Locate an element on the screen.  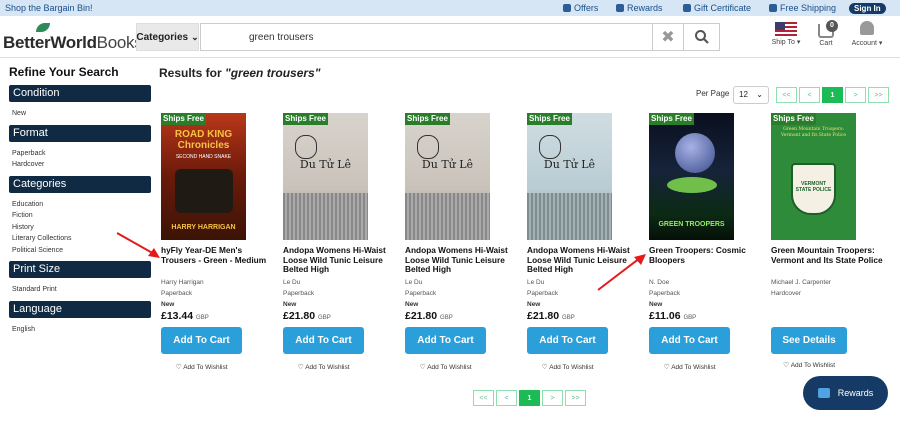
cart-button: 0 Cart is located at coordinates (826, 33).